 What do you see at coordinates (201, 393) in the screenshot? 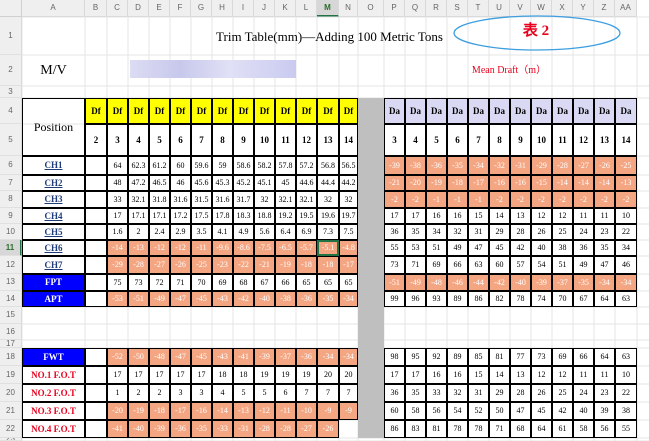
I see `df-value-cell: 3` at bounding box center [201, 393].